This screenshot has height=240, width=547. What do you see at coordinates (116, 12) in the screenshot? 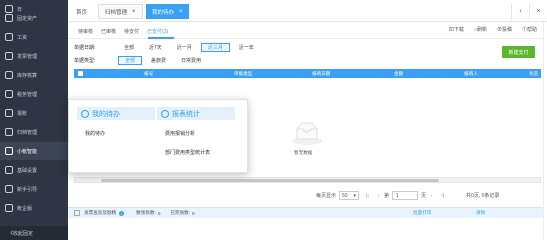
I see `tab-label: 归档管理` at bounding box center [116, 12].